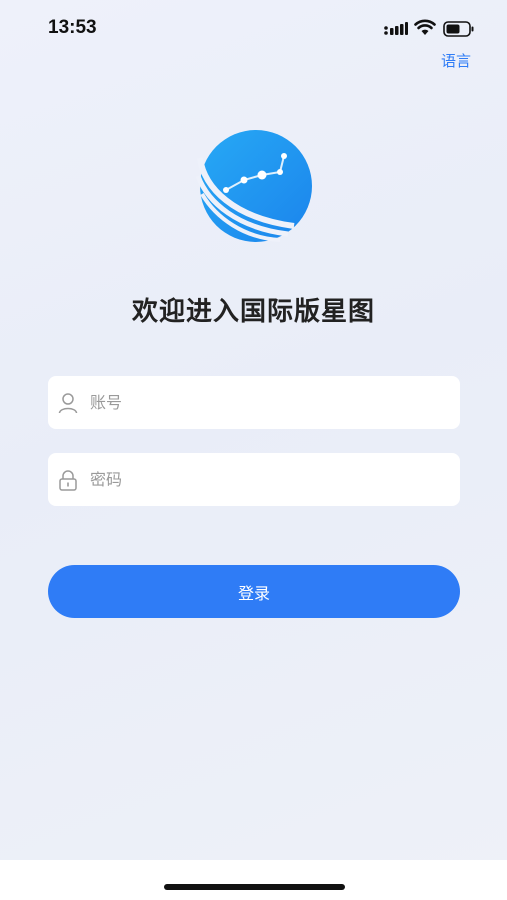 This screenshot has width=507, height=900. I want to click on wifi-icon, so click(425, 27).